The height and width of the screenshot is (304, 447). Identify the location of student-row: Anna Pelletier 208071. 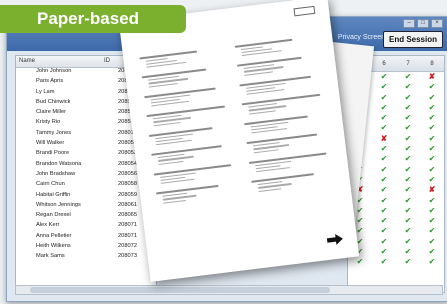
(86, 238).